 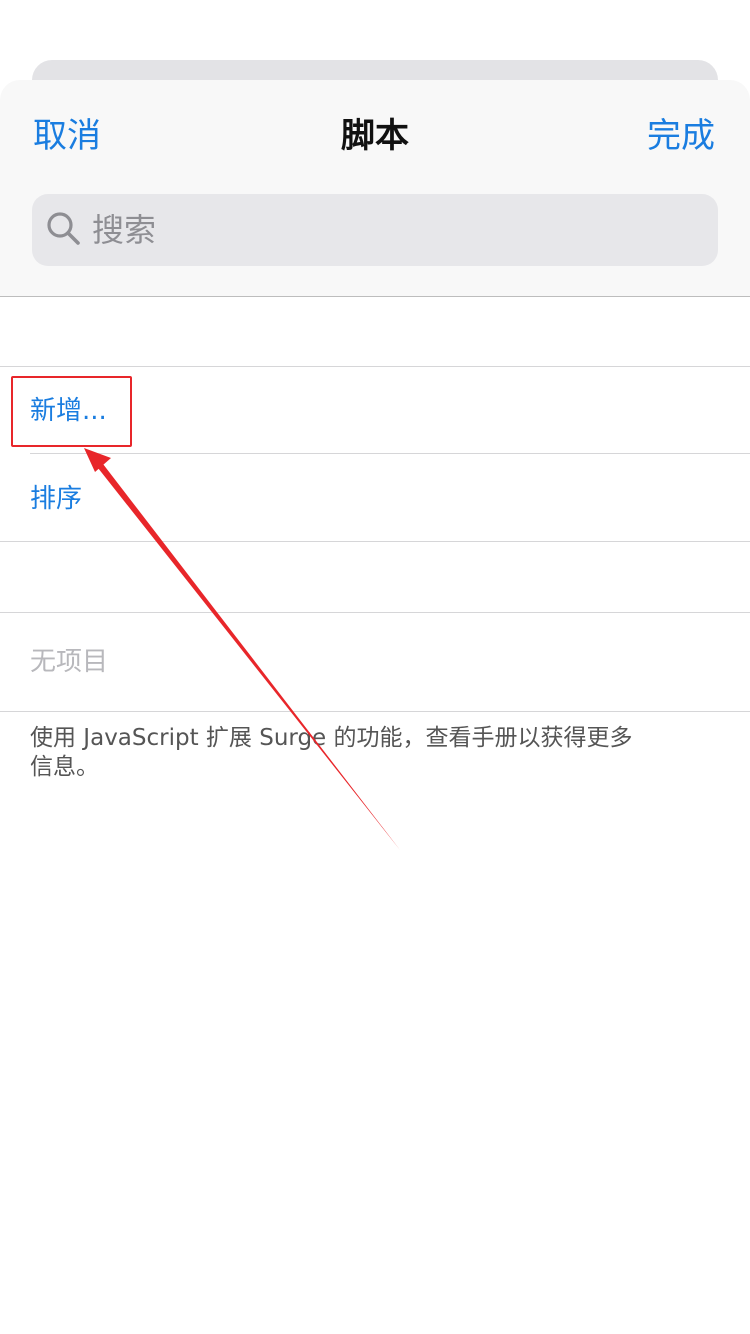 What do you see at coordinates (375, 136) in the screenshot?
I see `page-title: 脚本` at bounding box center [375, 136].